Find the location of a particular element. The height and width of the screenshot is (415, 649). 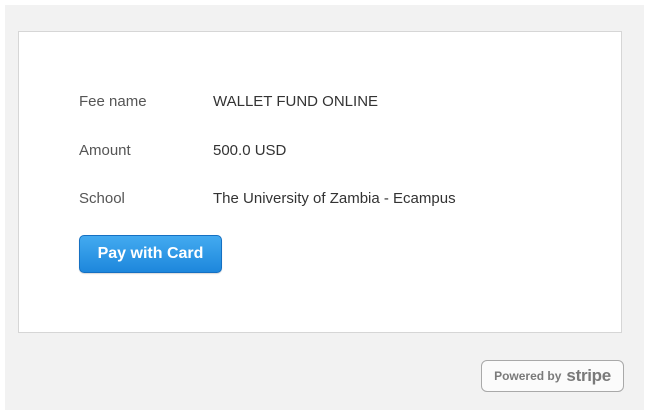

powered-by-stripe-badge: Powered by stripe is located at coordinates (552, 376).